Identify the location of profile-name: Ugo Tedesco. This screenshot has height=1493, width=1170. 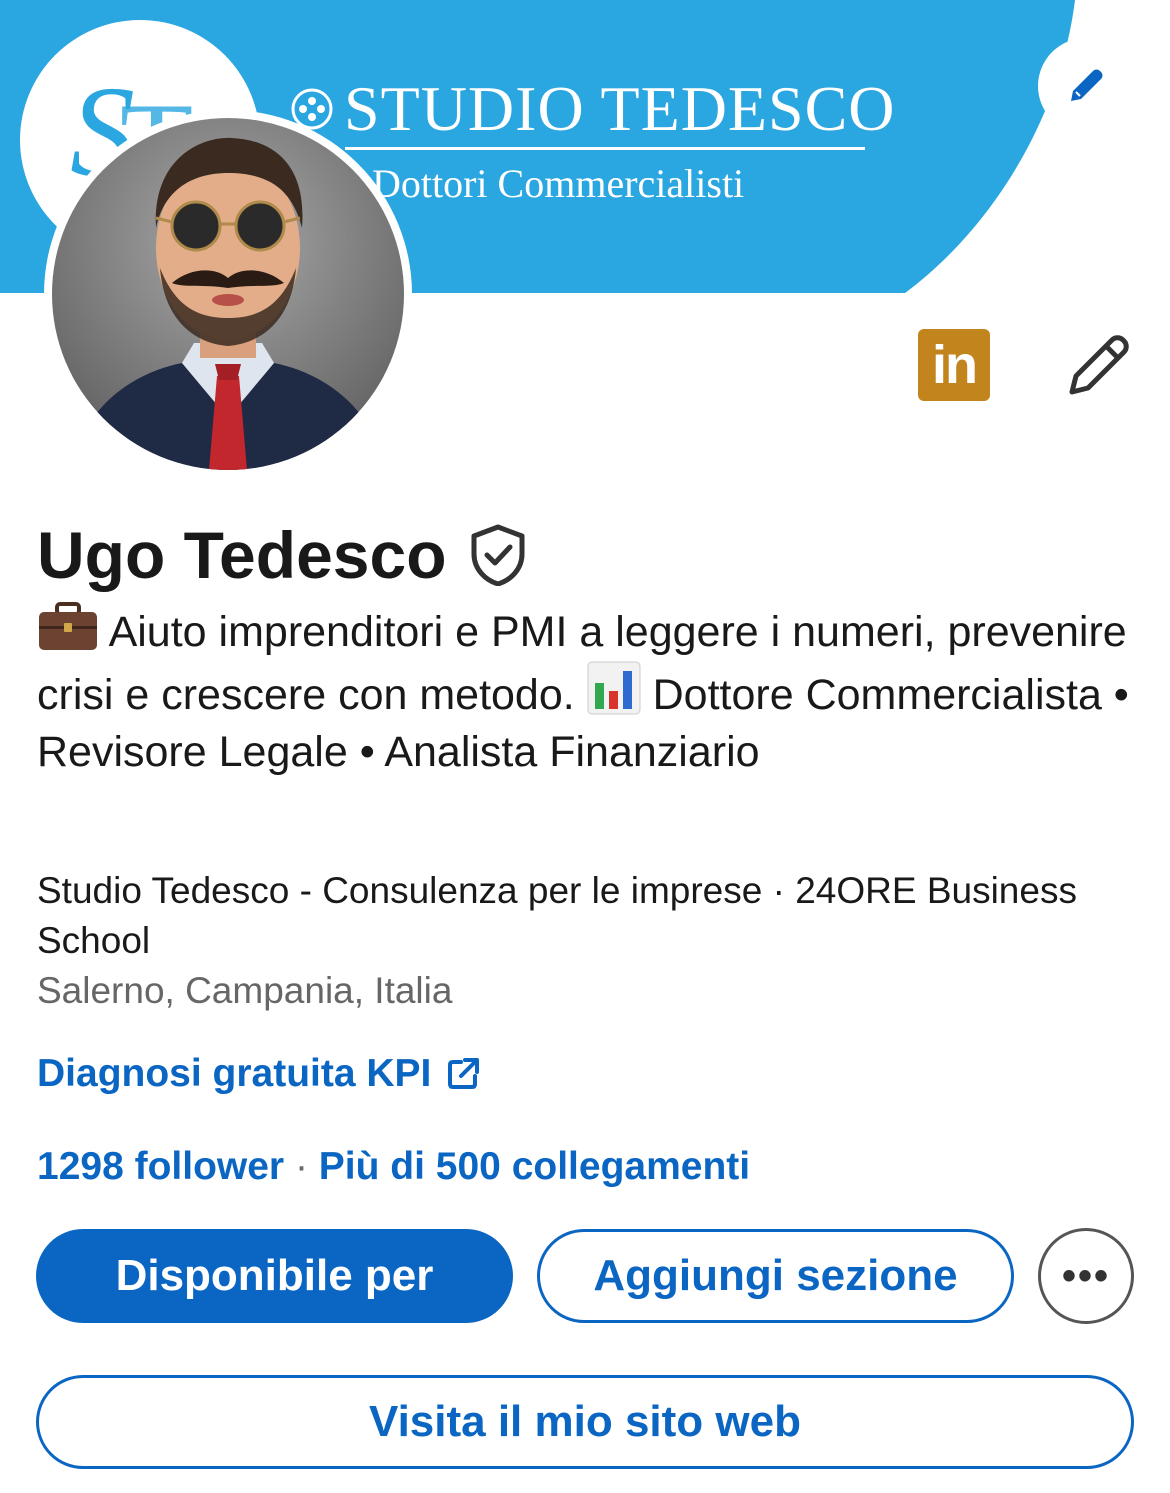
(282, 555).